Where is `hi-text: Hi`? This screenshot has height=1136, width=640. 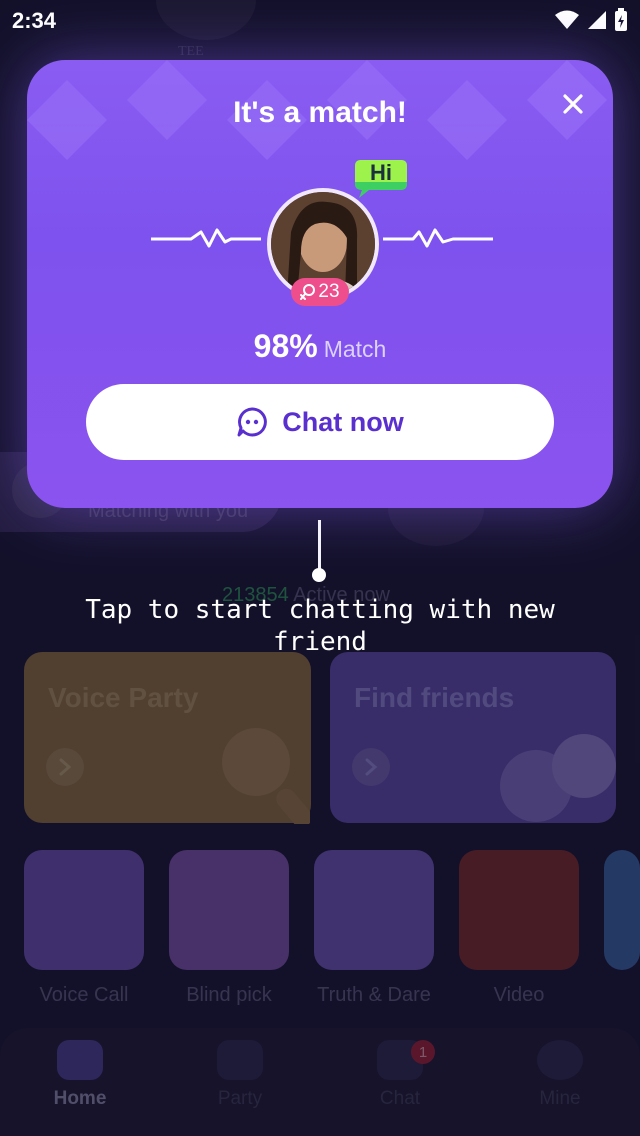
hi-text: Hi is located at coordinates (381, 172).